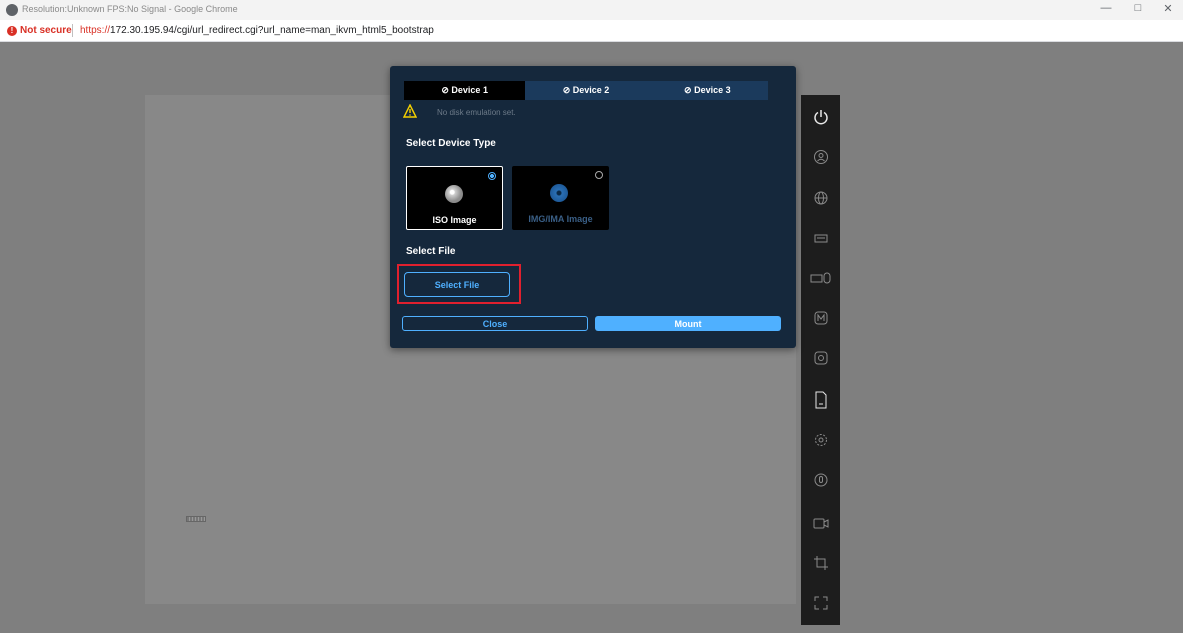 Image resolution: width=1183 pixels, height=633 pixels. I want to click on chrome-icon, so click(12, 10).